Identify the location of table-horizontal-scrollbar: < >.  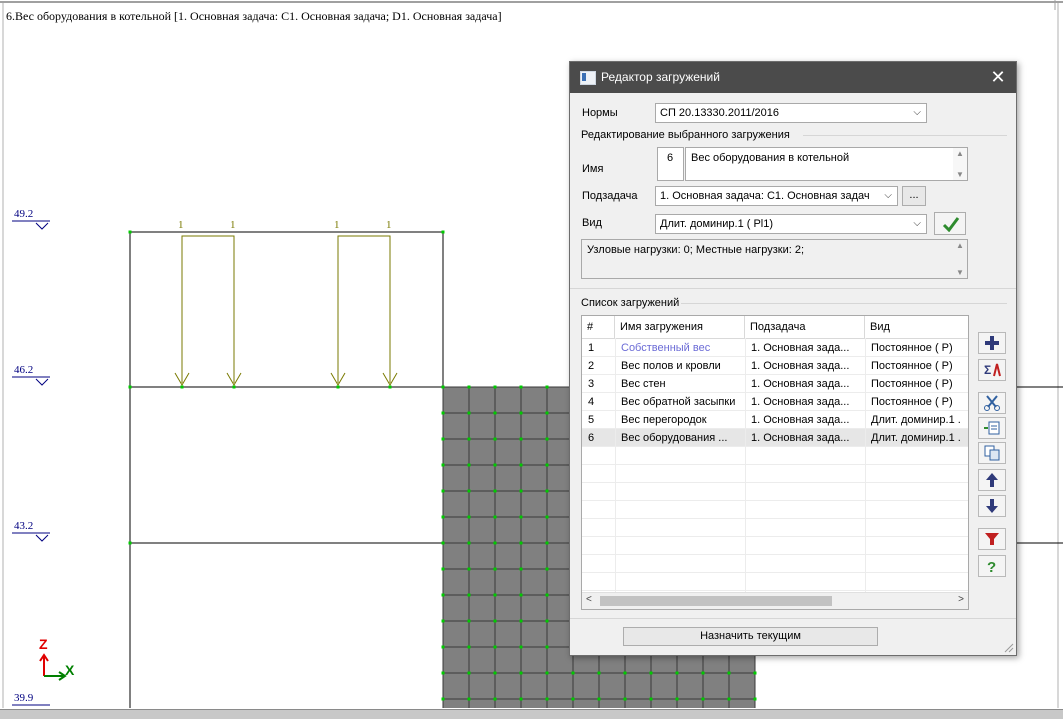
(775, 600).